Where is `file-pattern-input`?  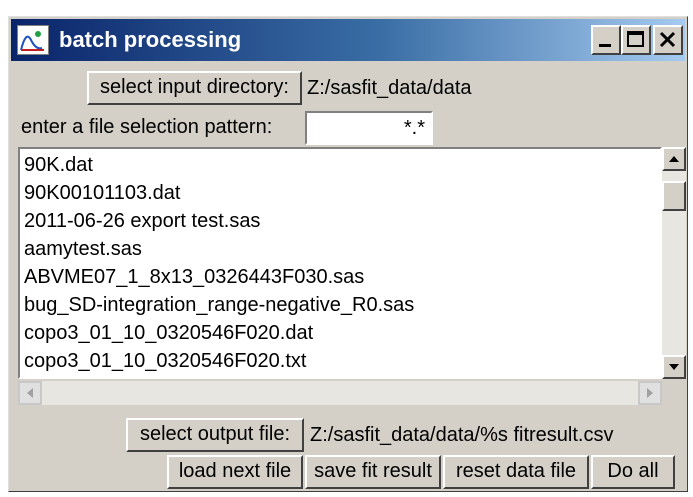
file-pattern-input is located at coordinates (369, 128).